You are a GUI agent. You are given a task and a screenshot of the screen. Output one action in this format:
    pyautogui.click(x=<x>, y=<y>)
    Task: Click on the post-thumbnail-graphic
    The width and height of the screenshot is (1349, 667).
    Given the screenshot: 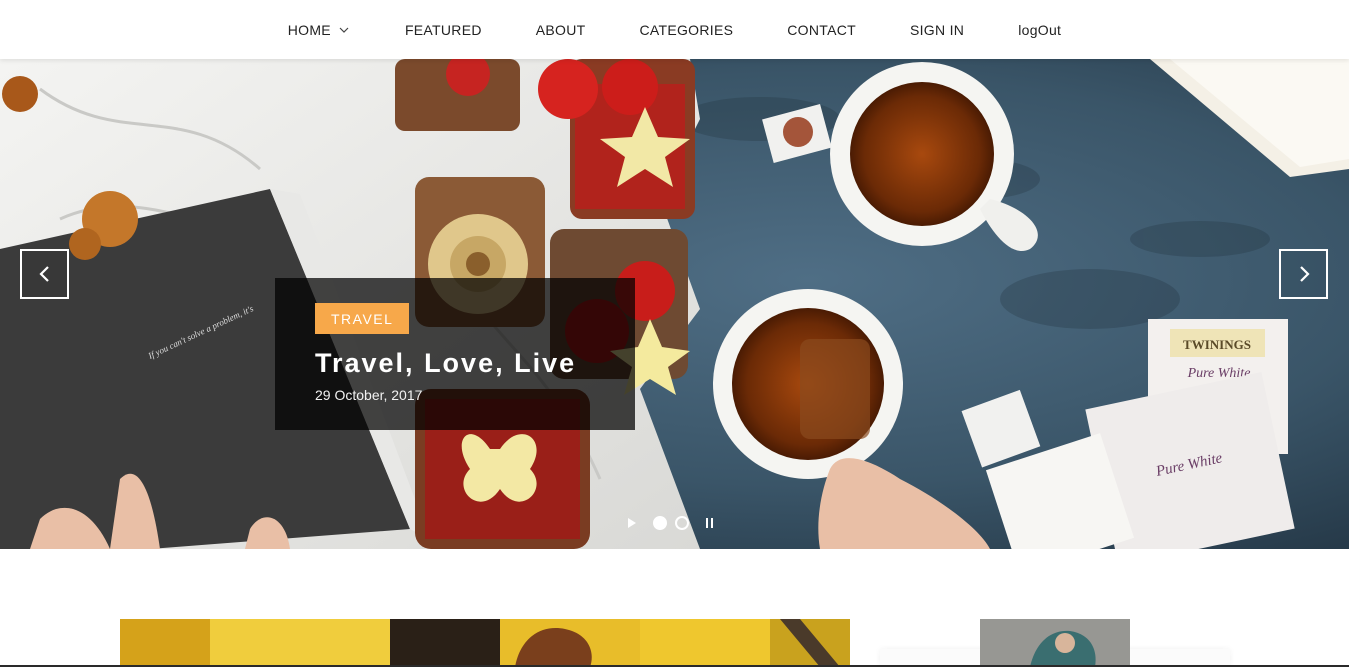 What is the action you would take?
    pyautogui.click(x=485, y=643)
    